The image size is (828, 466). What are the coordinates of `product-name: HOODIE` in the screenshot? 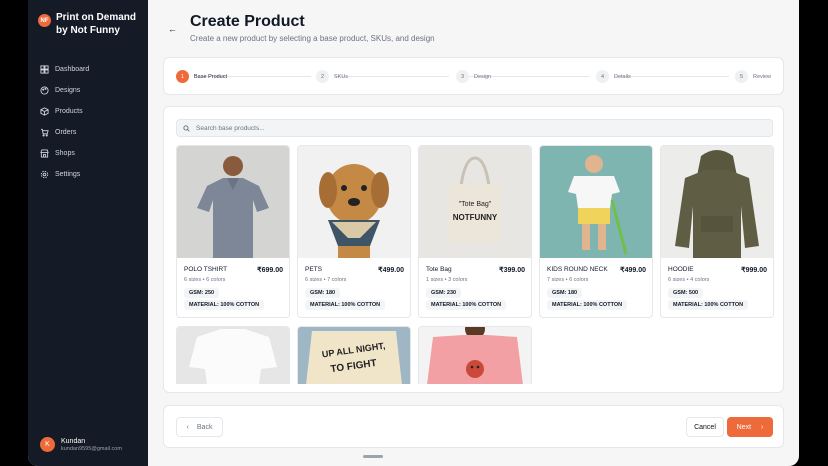 It's located at (681, 269).